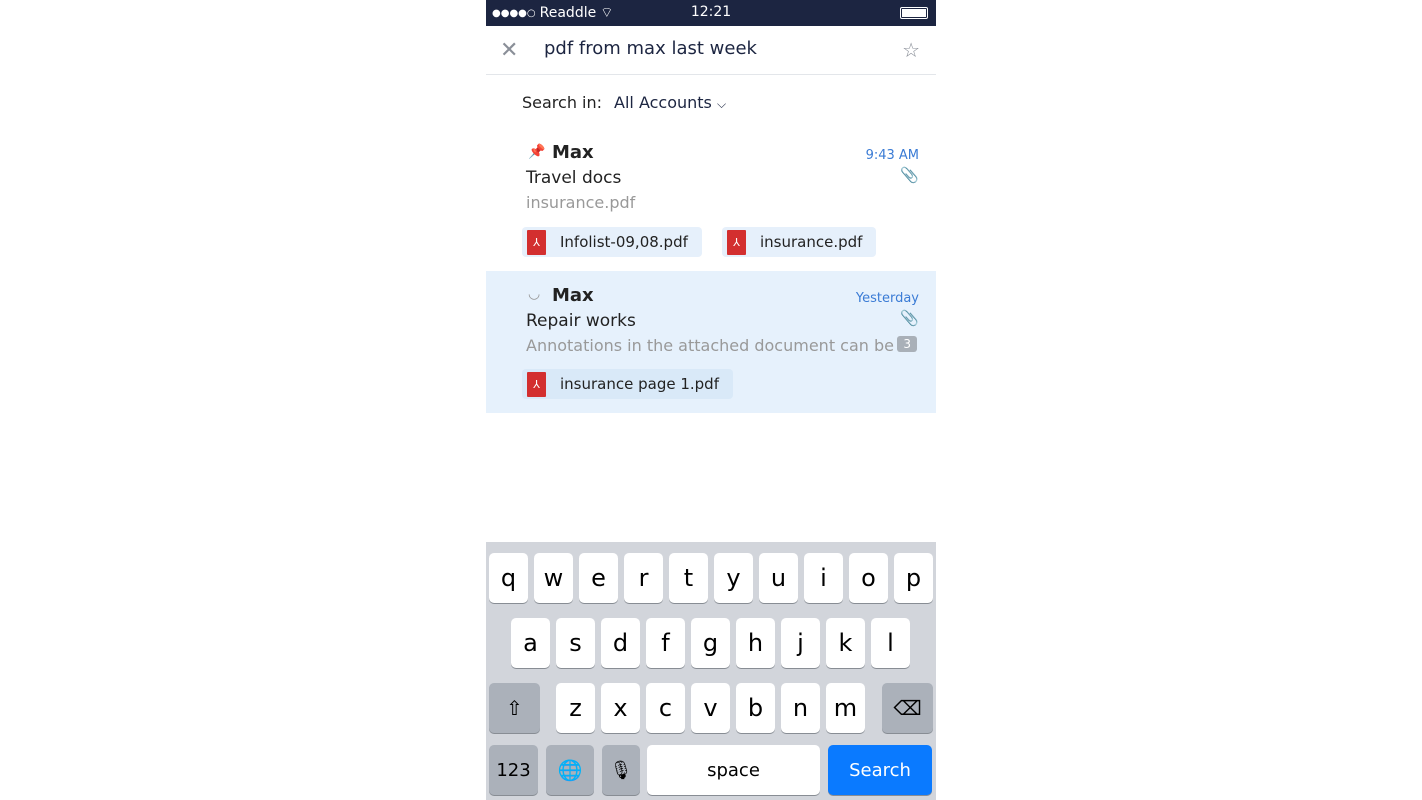 This screenshot has height=800, width=1422. I want to click on microphone-icon: 🎙, so click(621, 770).